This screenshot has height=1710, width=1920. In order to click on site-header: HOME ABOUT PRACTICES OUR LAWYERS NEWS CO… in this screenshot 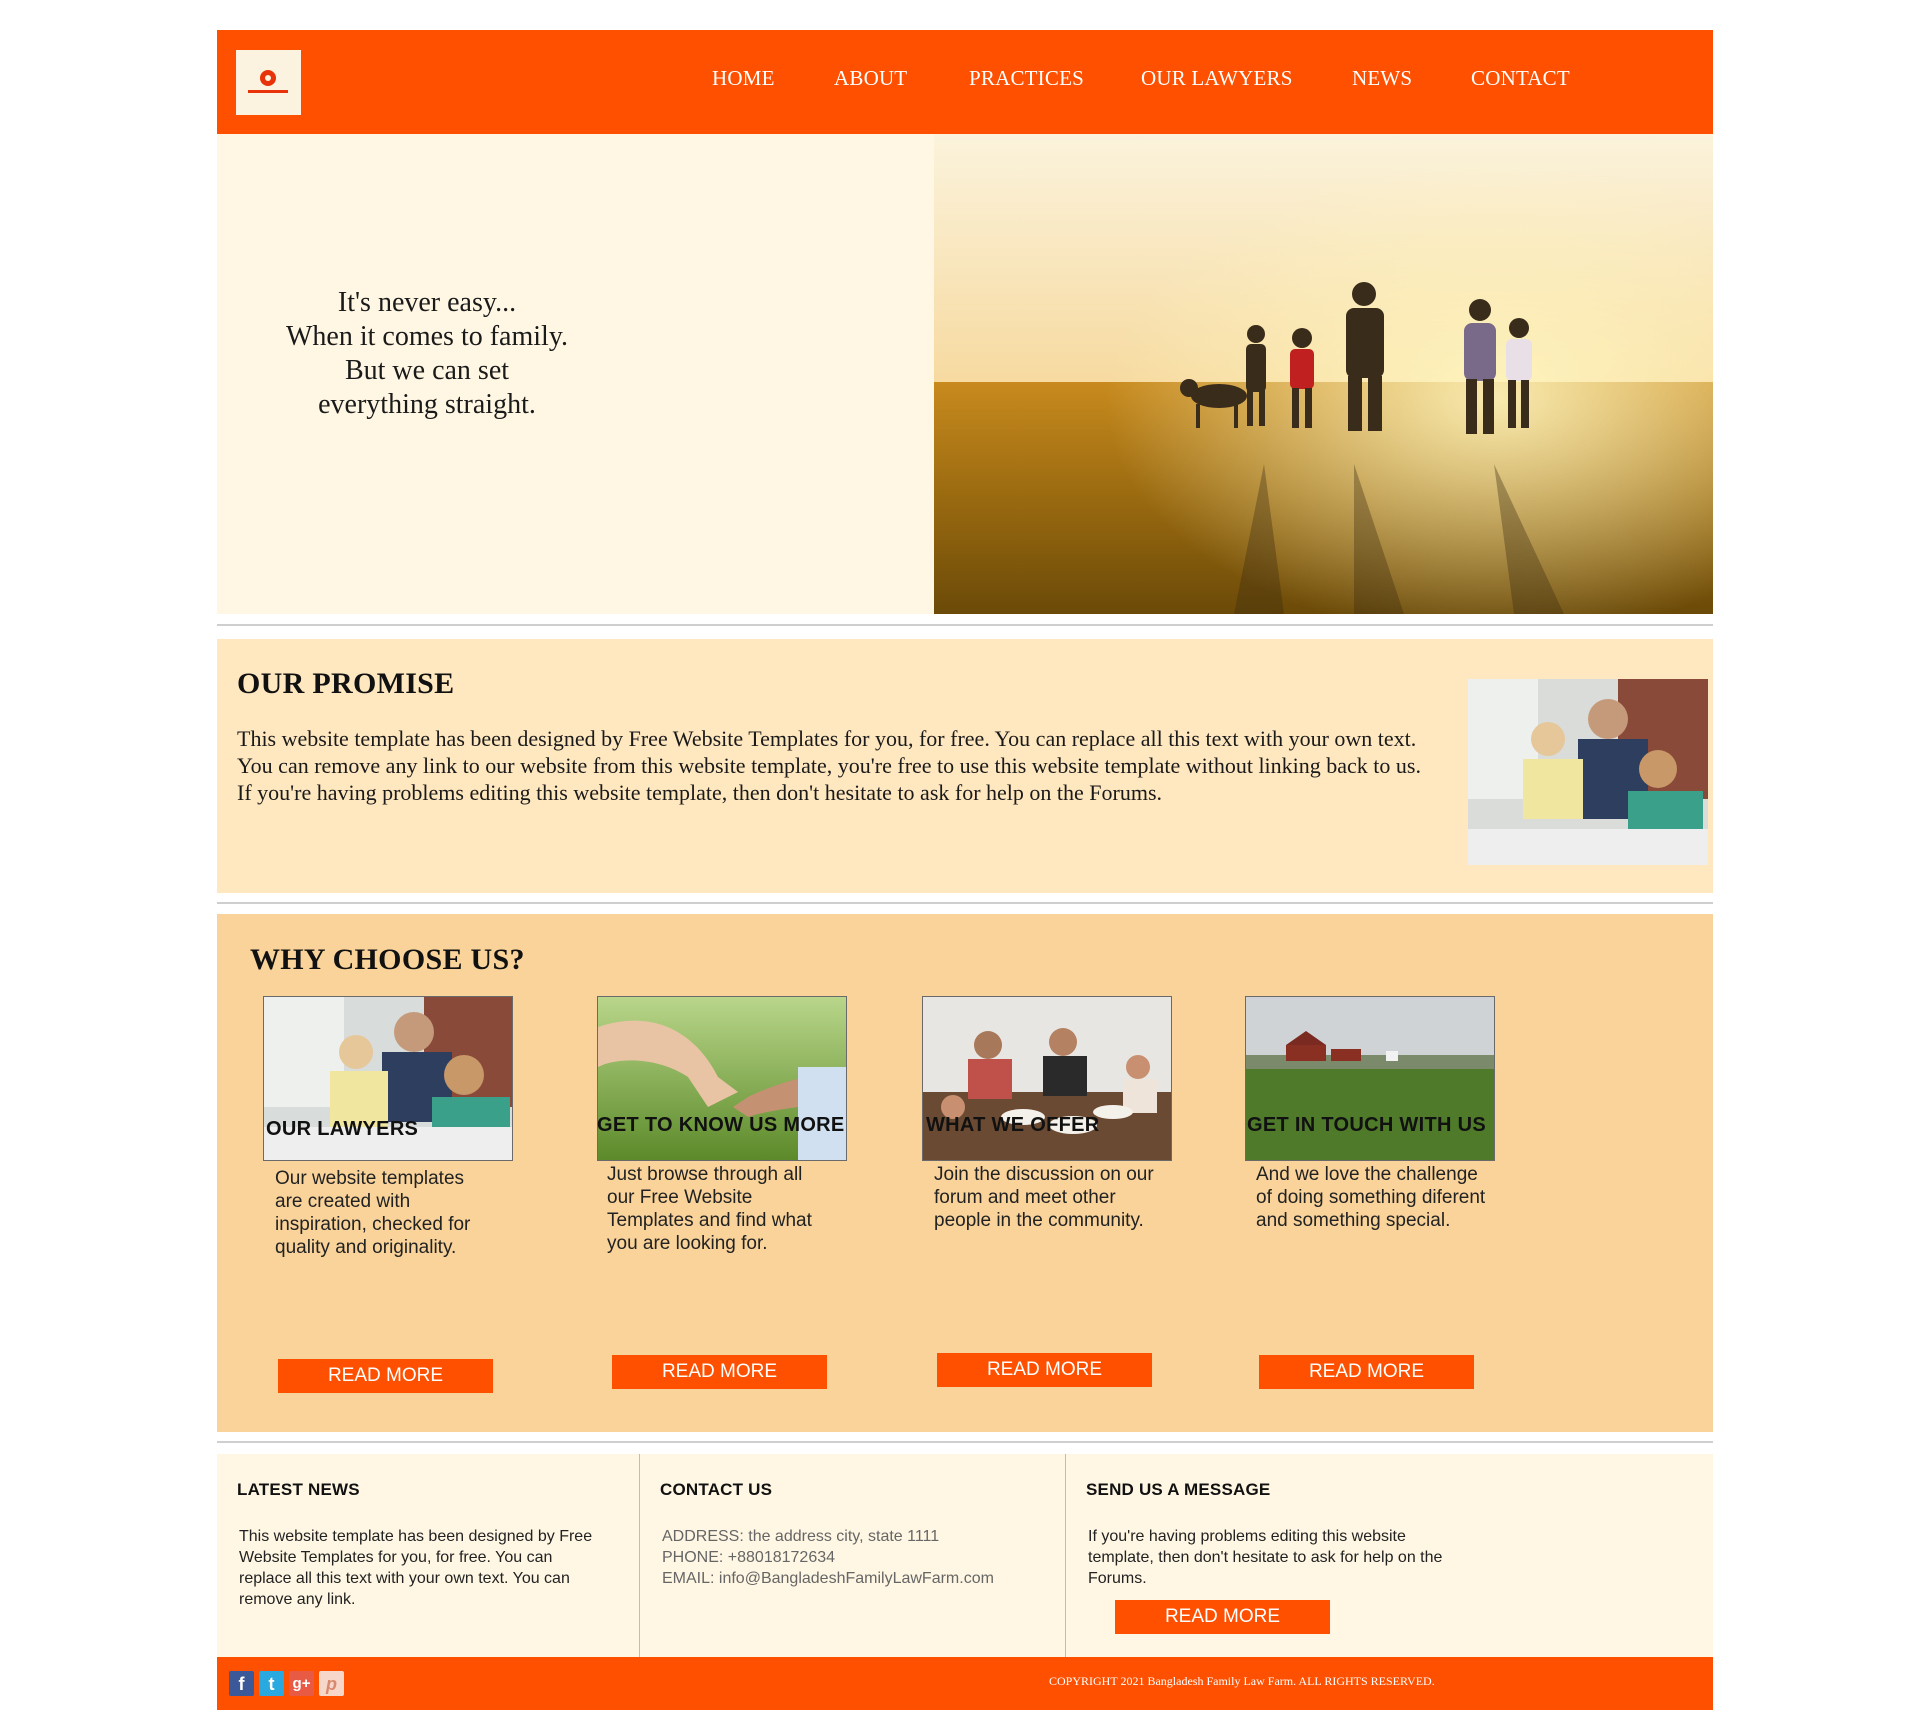, I will do `click(965, 82)`.